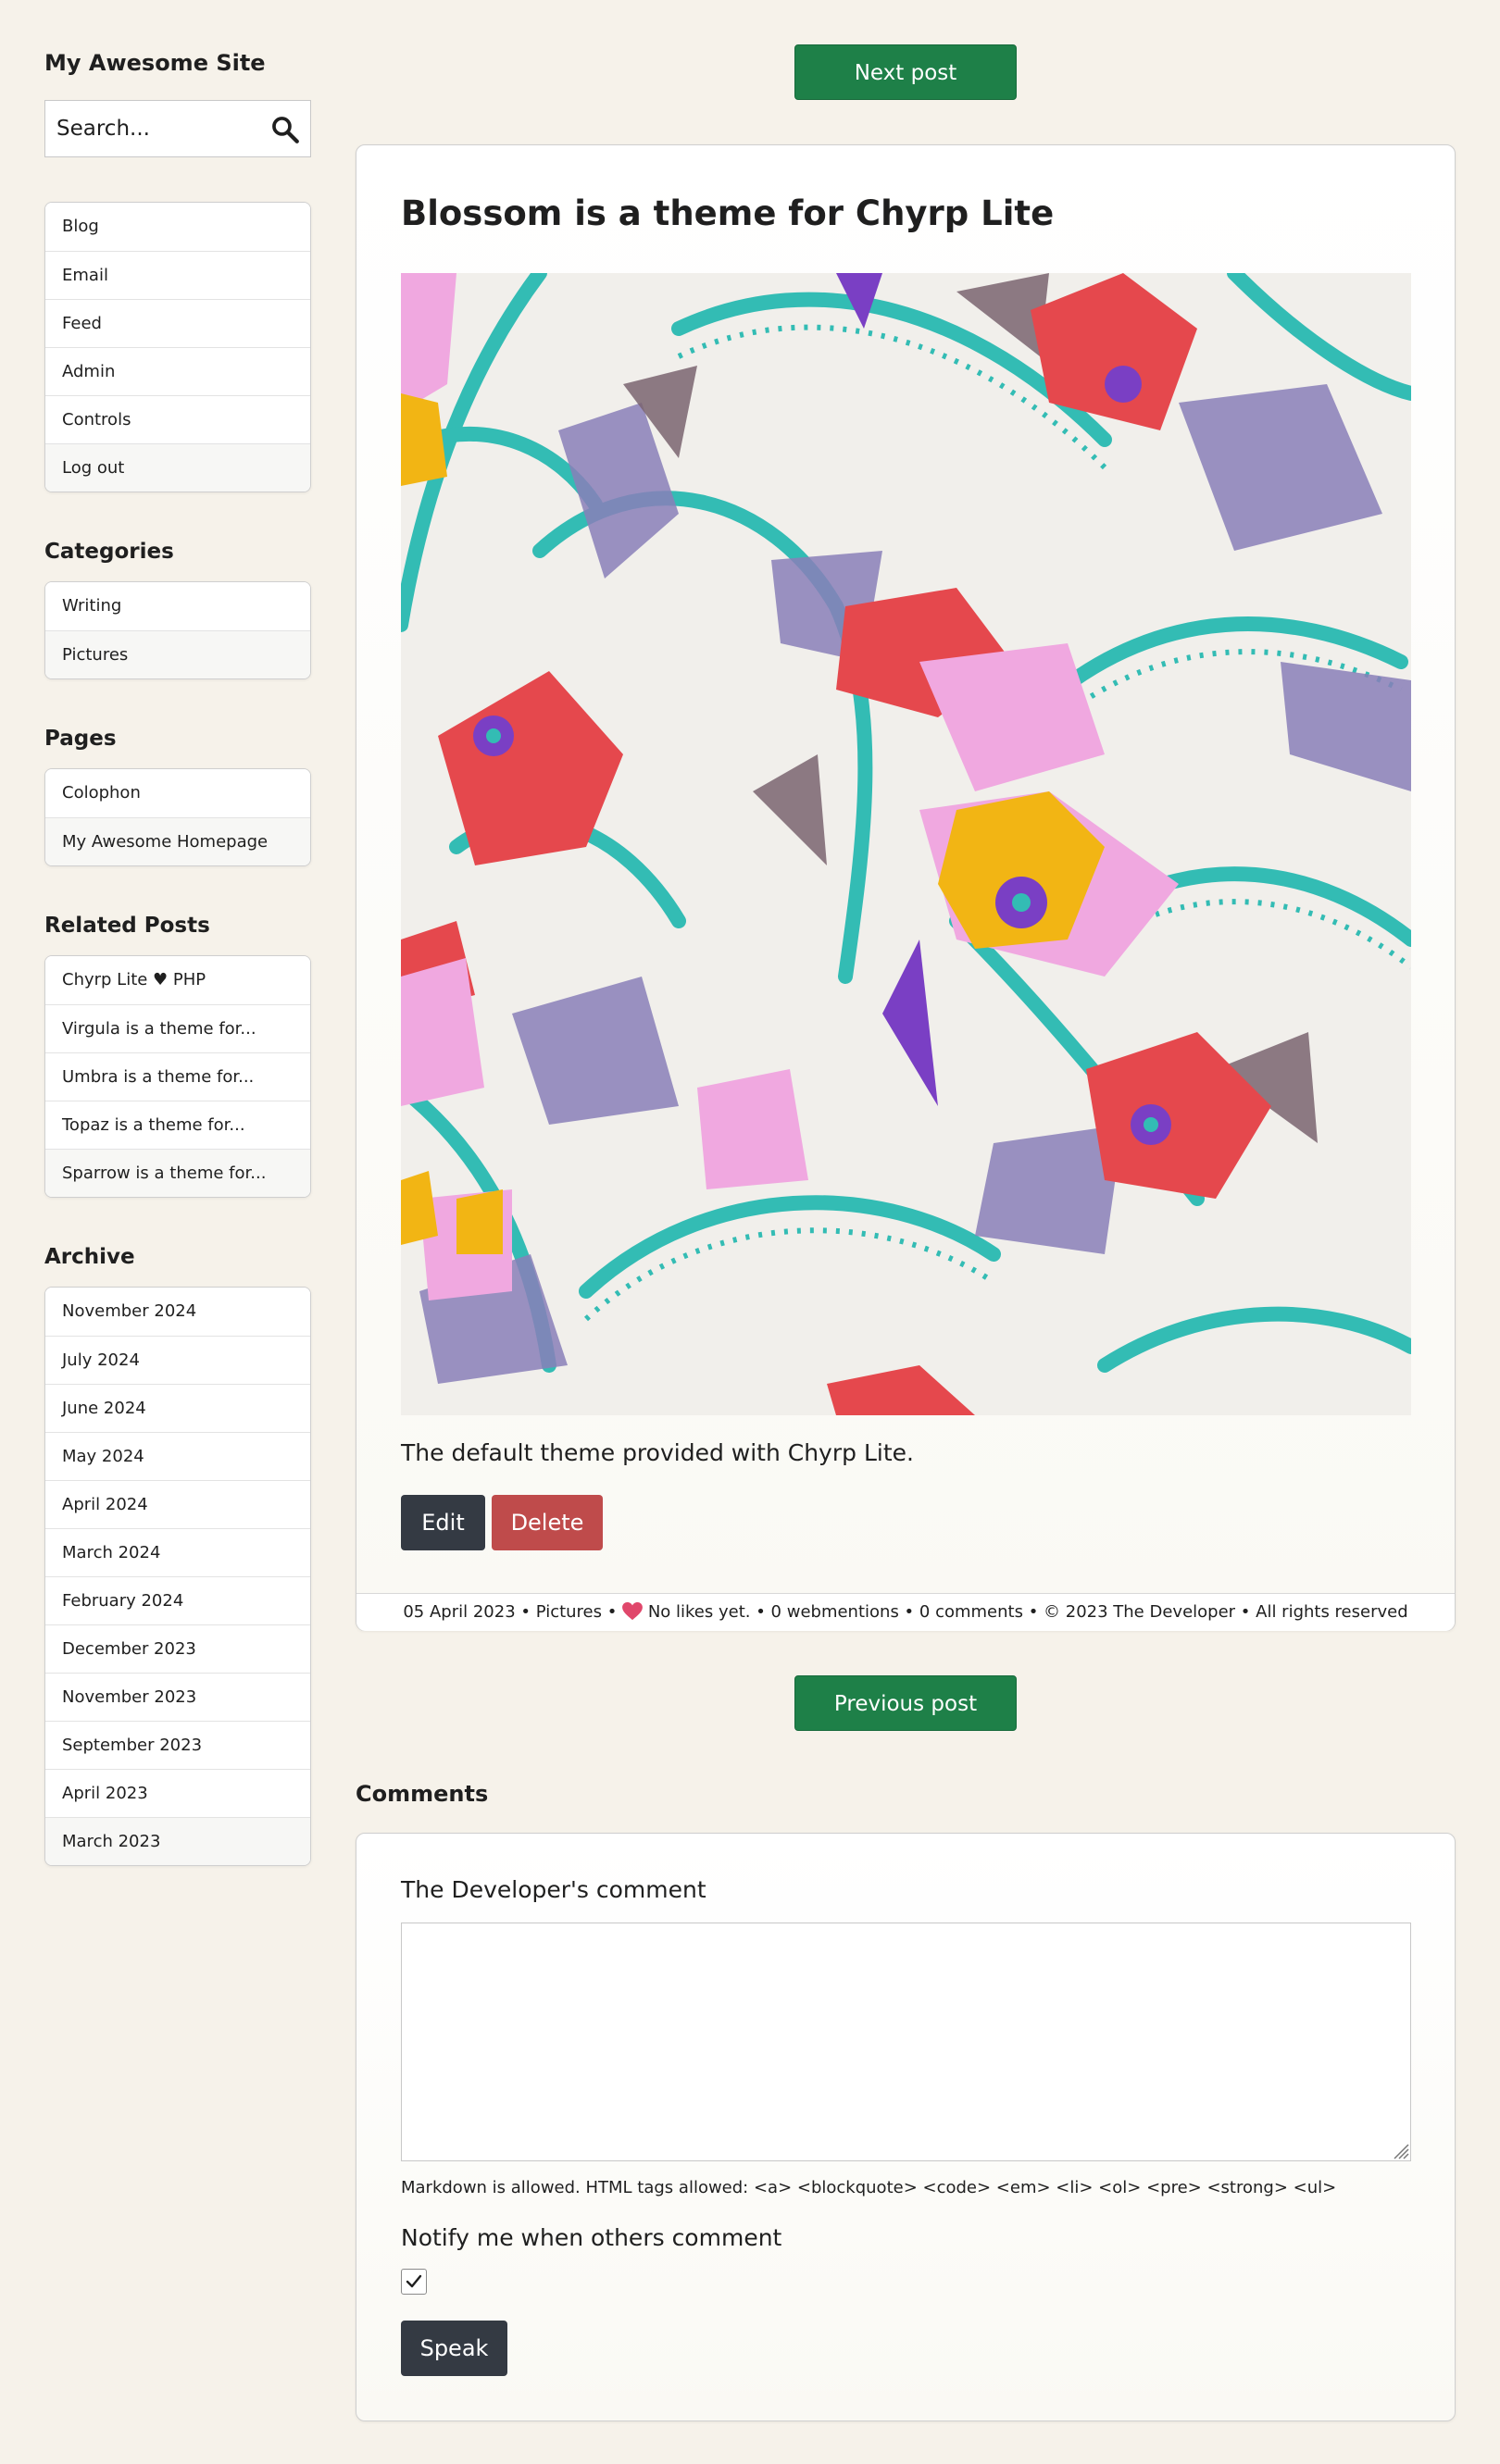 This screenshot has height=2464, width=1500. I want to click on site-title: My Awesome Site, so click(178, 63).